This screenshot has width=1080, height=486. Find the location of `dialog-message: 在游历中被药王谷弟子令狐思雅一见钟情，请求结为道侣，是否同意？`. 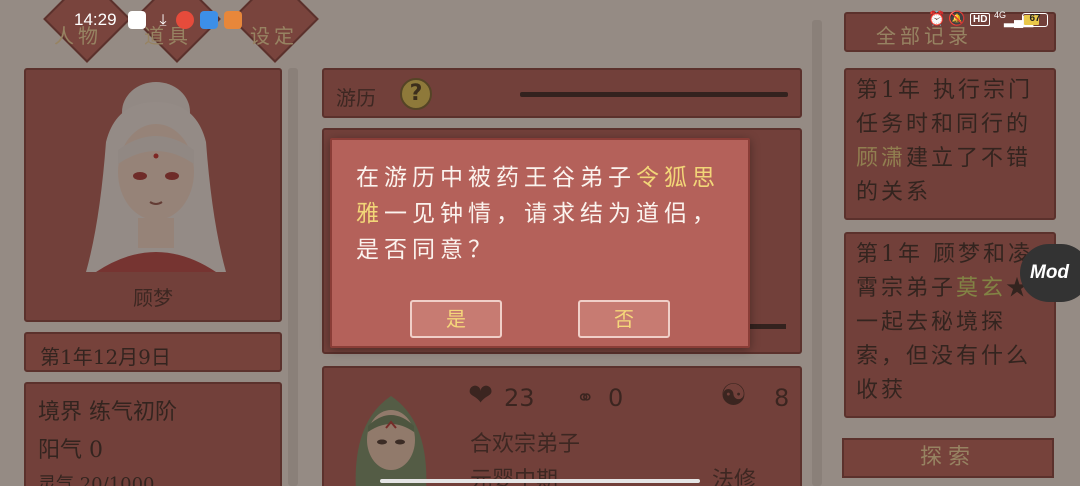

dialog-message: 在游历中被药王谷弟子令狐思雅一见钟情，请求结为道侣，是否同意？ is located at coordinates (543, 214).